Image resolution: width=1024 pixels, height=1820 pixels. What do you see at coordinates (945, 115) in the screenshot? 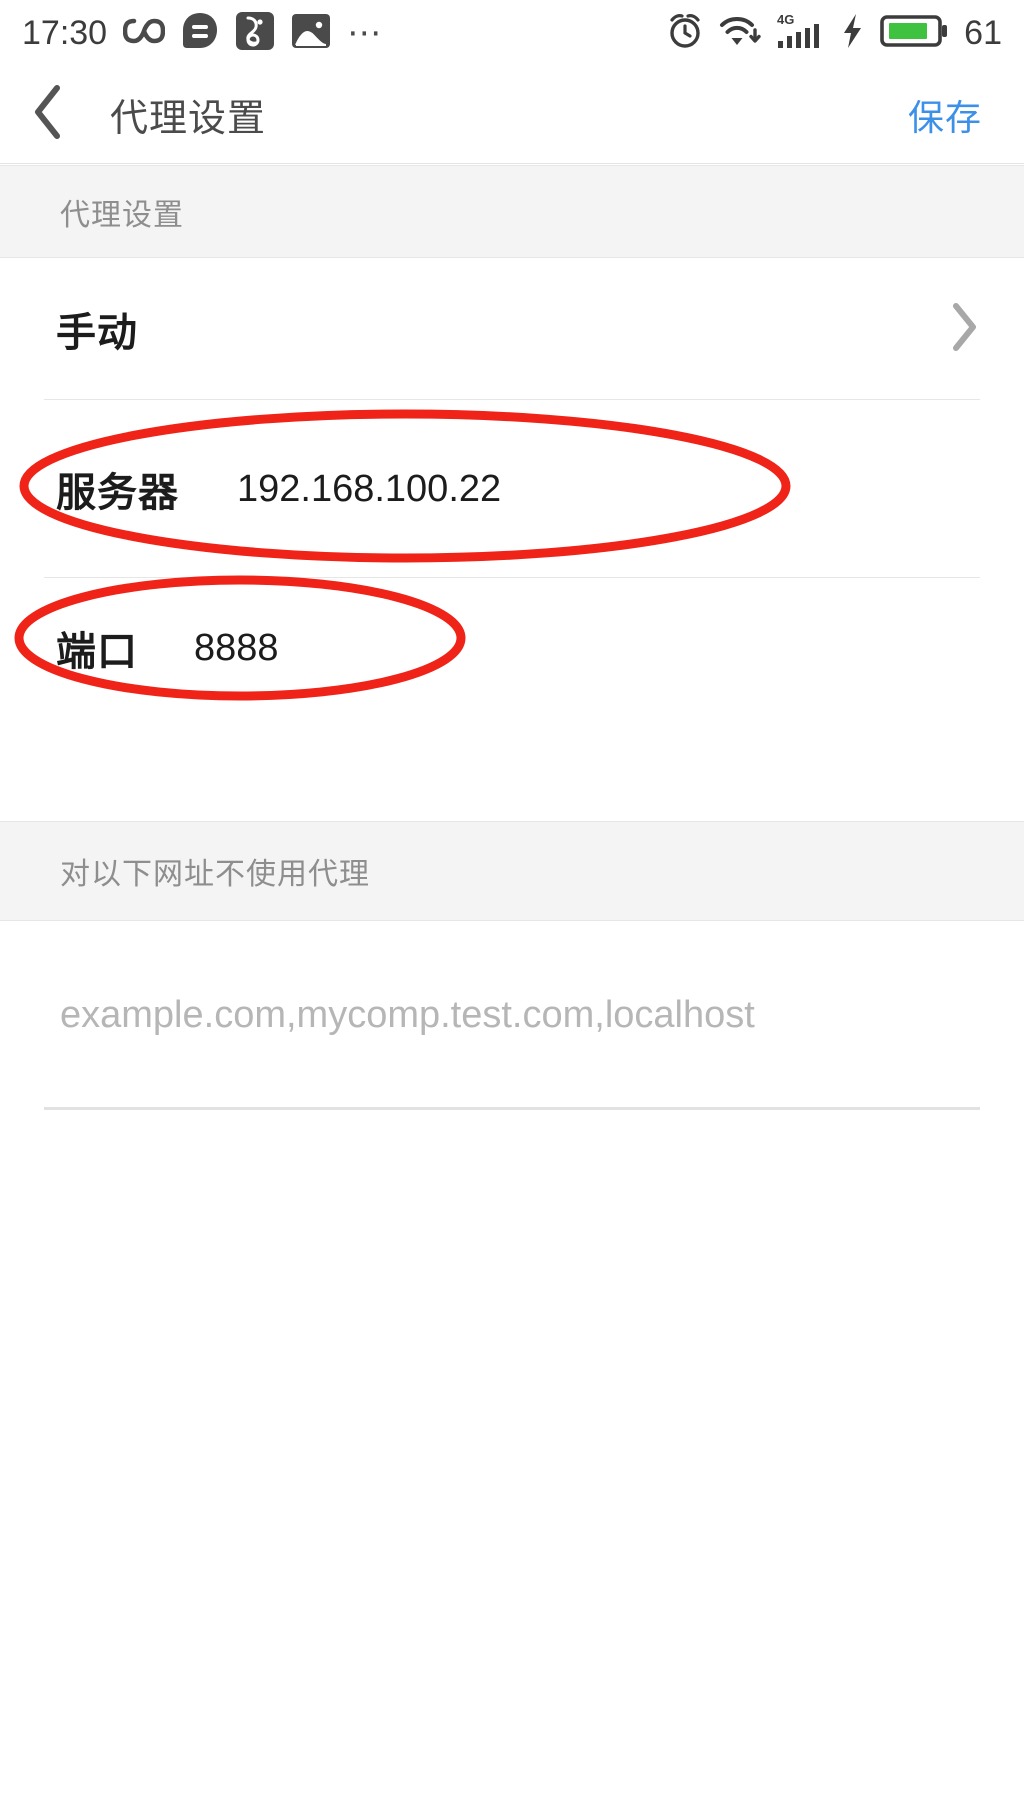
I see `save-button: 保存` at bounding box center [945, 115].